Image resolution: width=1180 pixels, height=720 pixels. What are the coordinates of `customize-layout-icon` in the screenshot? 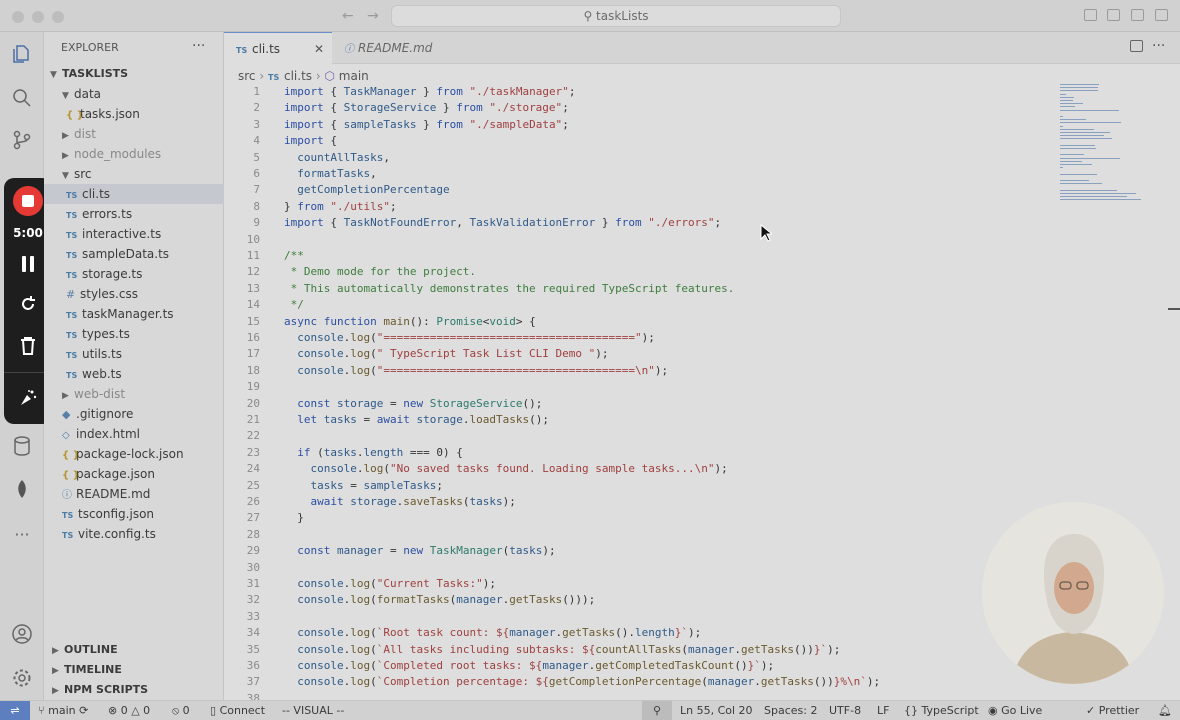 It's located at (1161, 15).